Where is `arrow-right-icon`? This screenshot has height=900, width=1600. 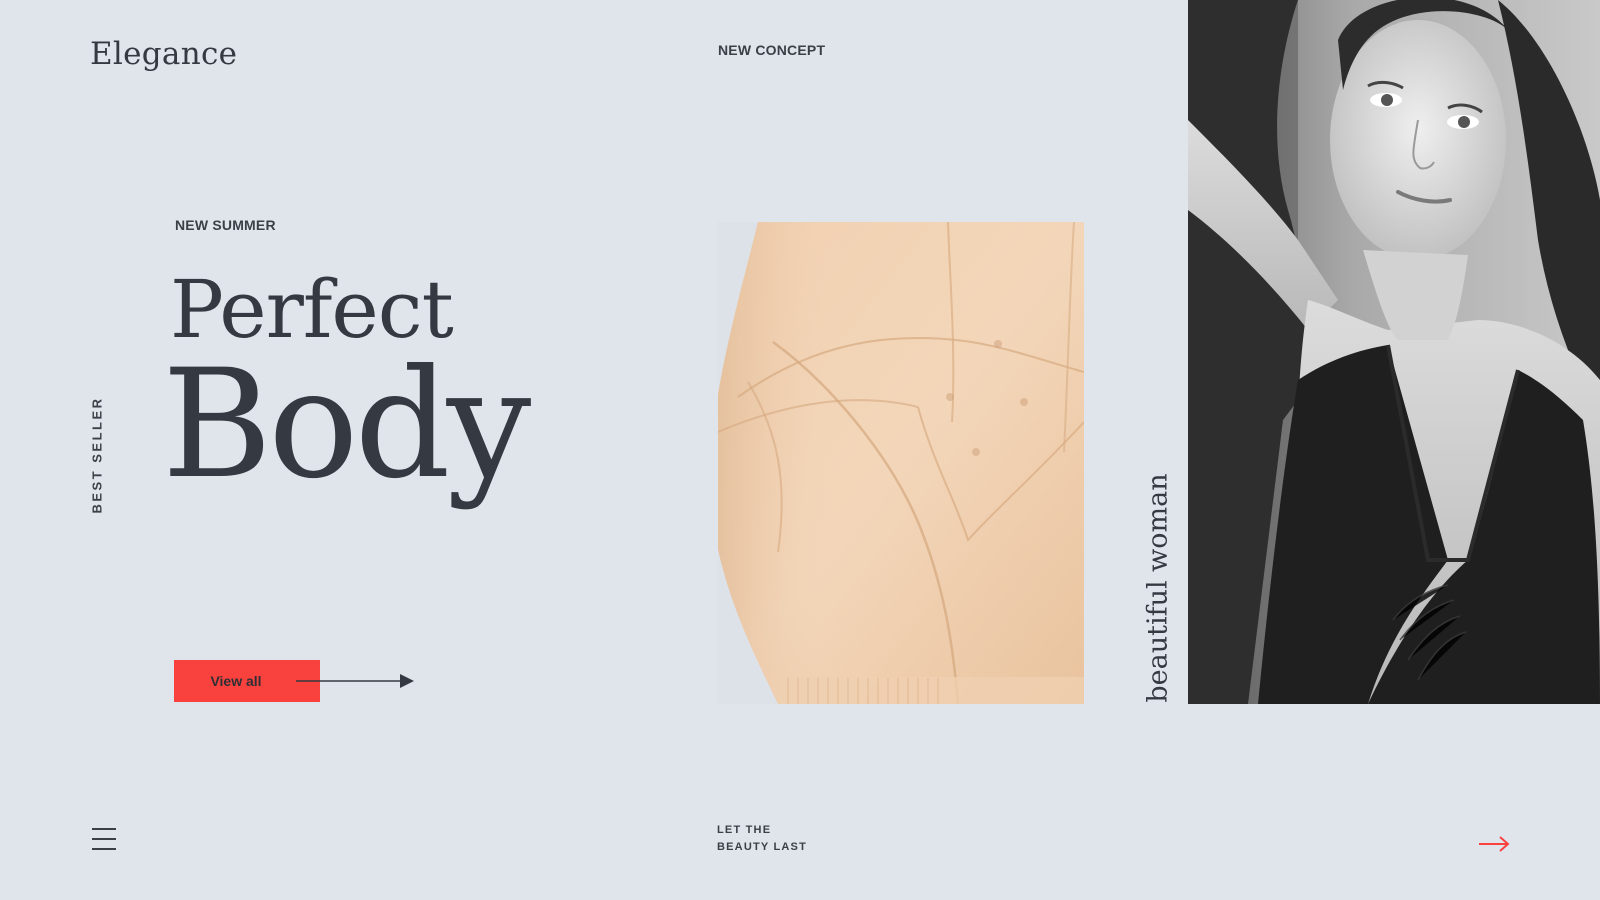 arrow-right-icon is located at coordinates (1494, 844).